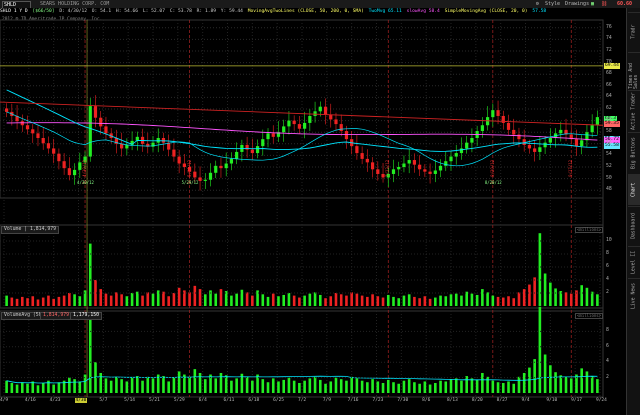 The height and width of the screenshot is (415, 640). What do you see at coordinates (634, 295) in the screenshot?
I see `tab-live-news: Live News` at bounding box center [634, 295].